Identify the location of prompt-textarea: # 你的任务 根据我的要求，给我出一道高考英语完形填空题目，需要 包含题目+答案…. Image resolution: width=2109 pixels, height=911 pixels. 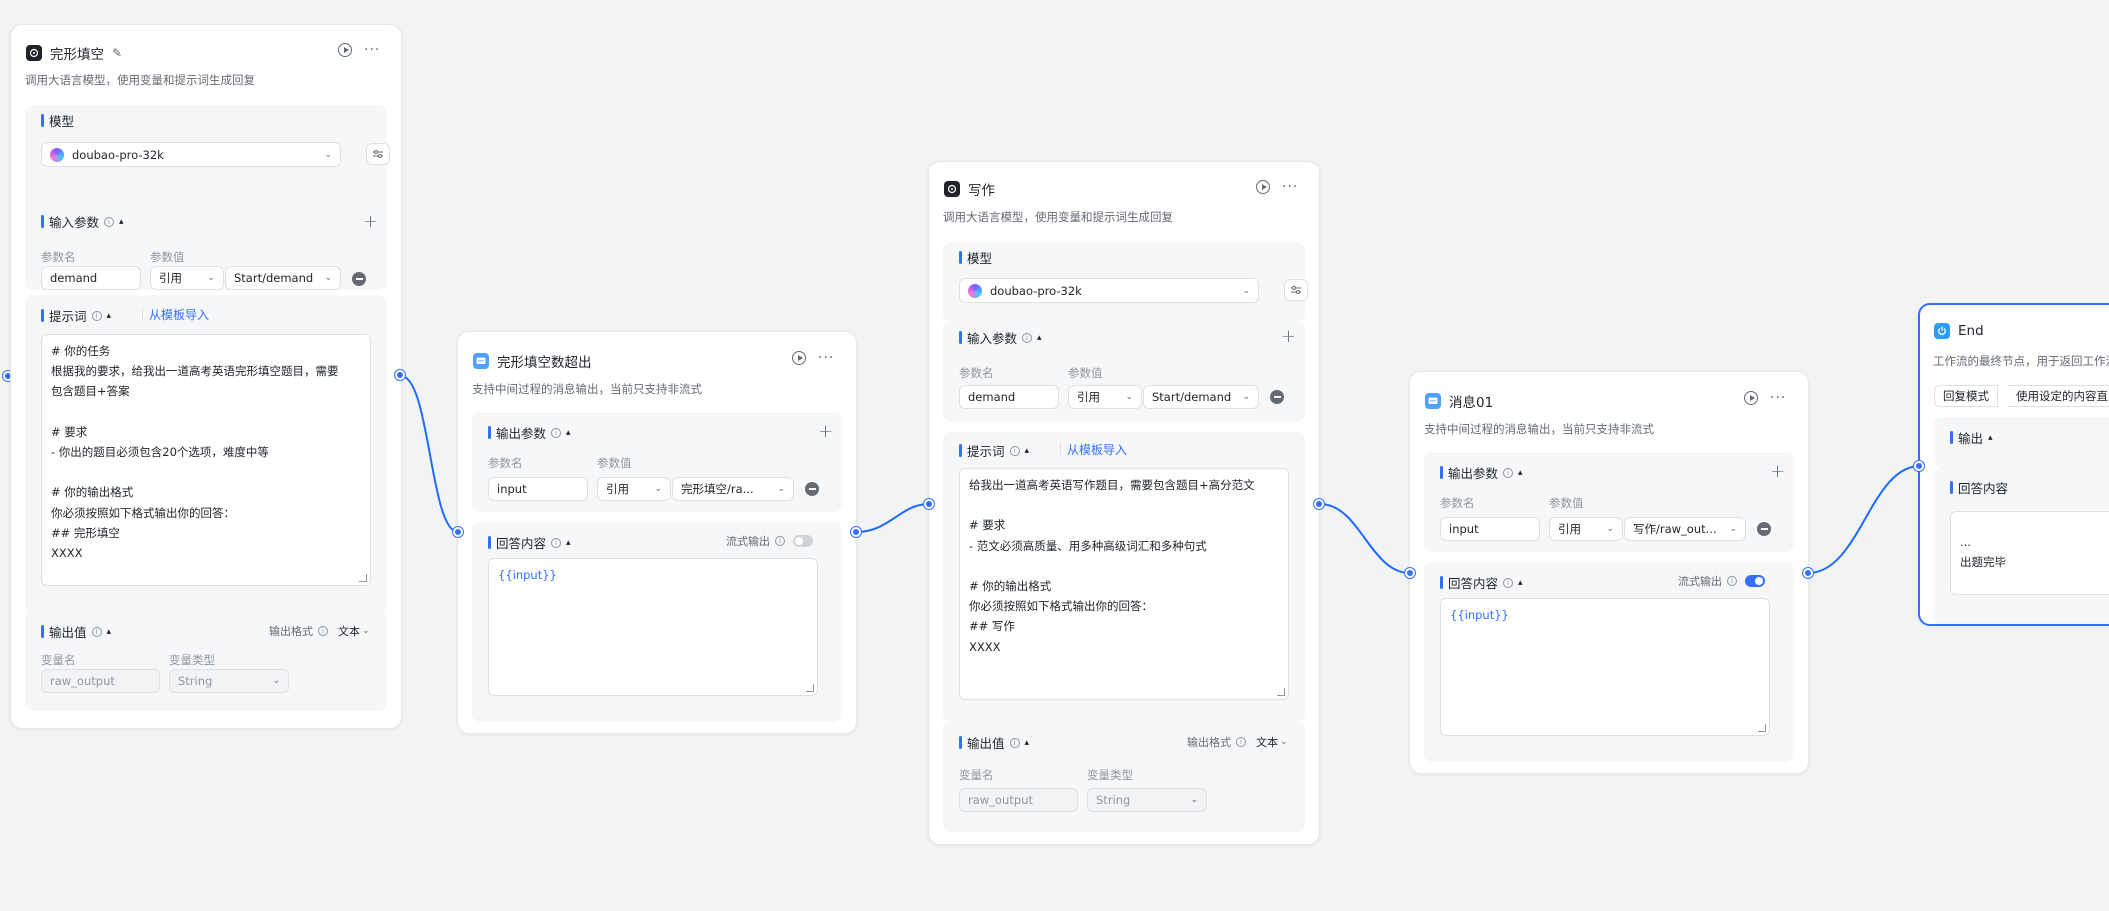
(206, 460).